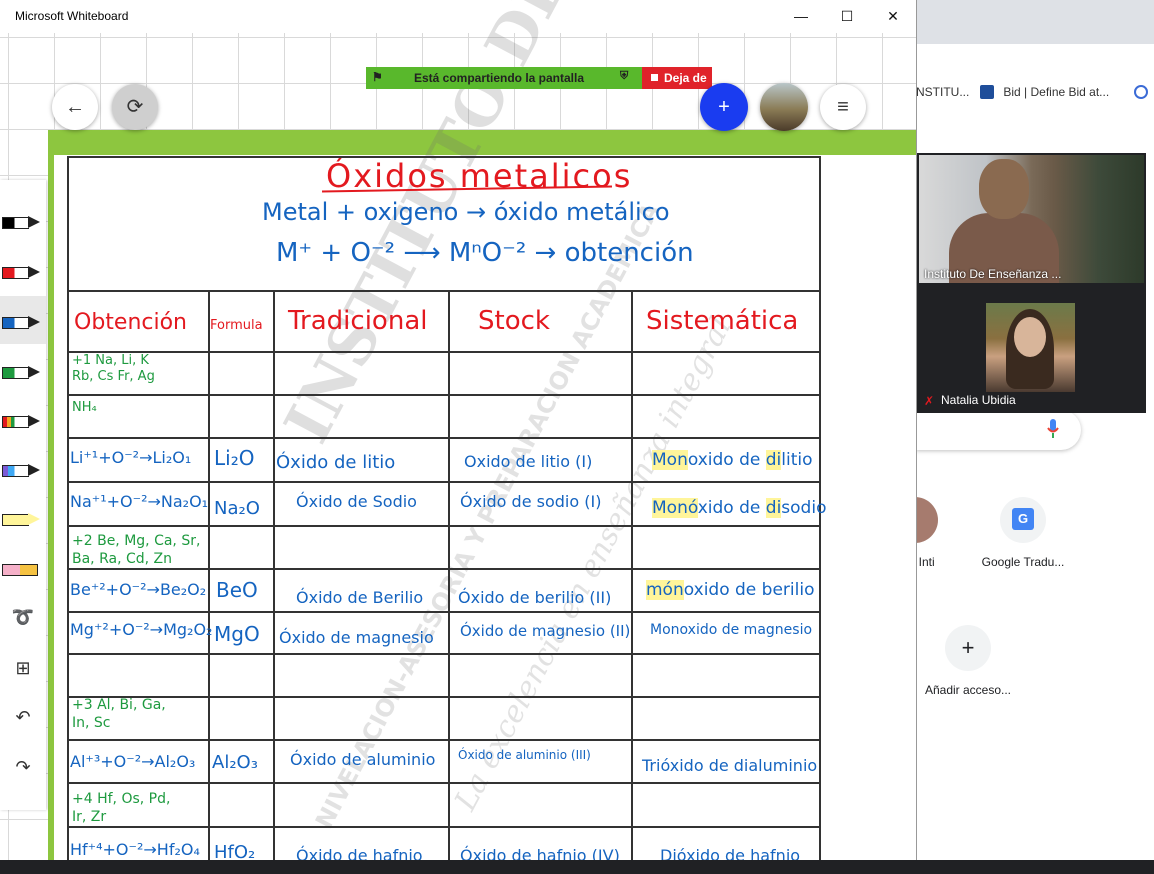 This screenshot has height=874, width=1154. I want to click on highlighter-yellow, so click(21, 519).